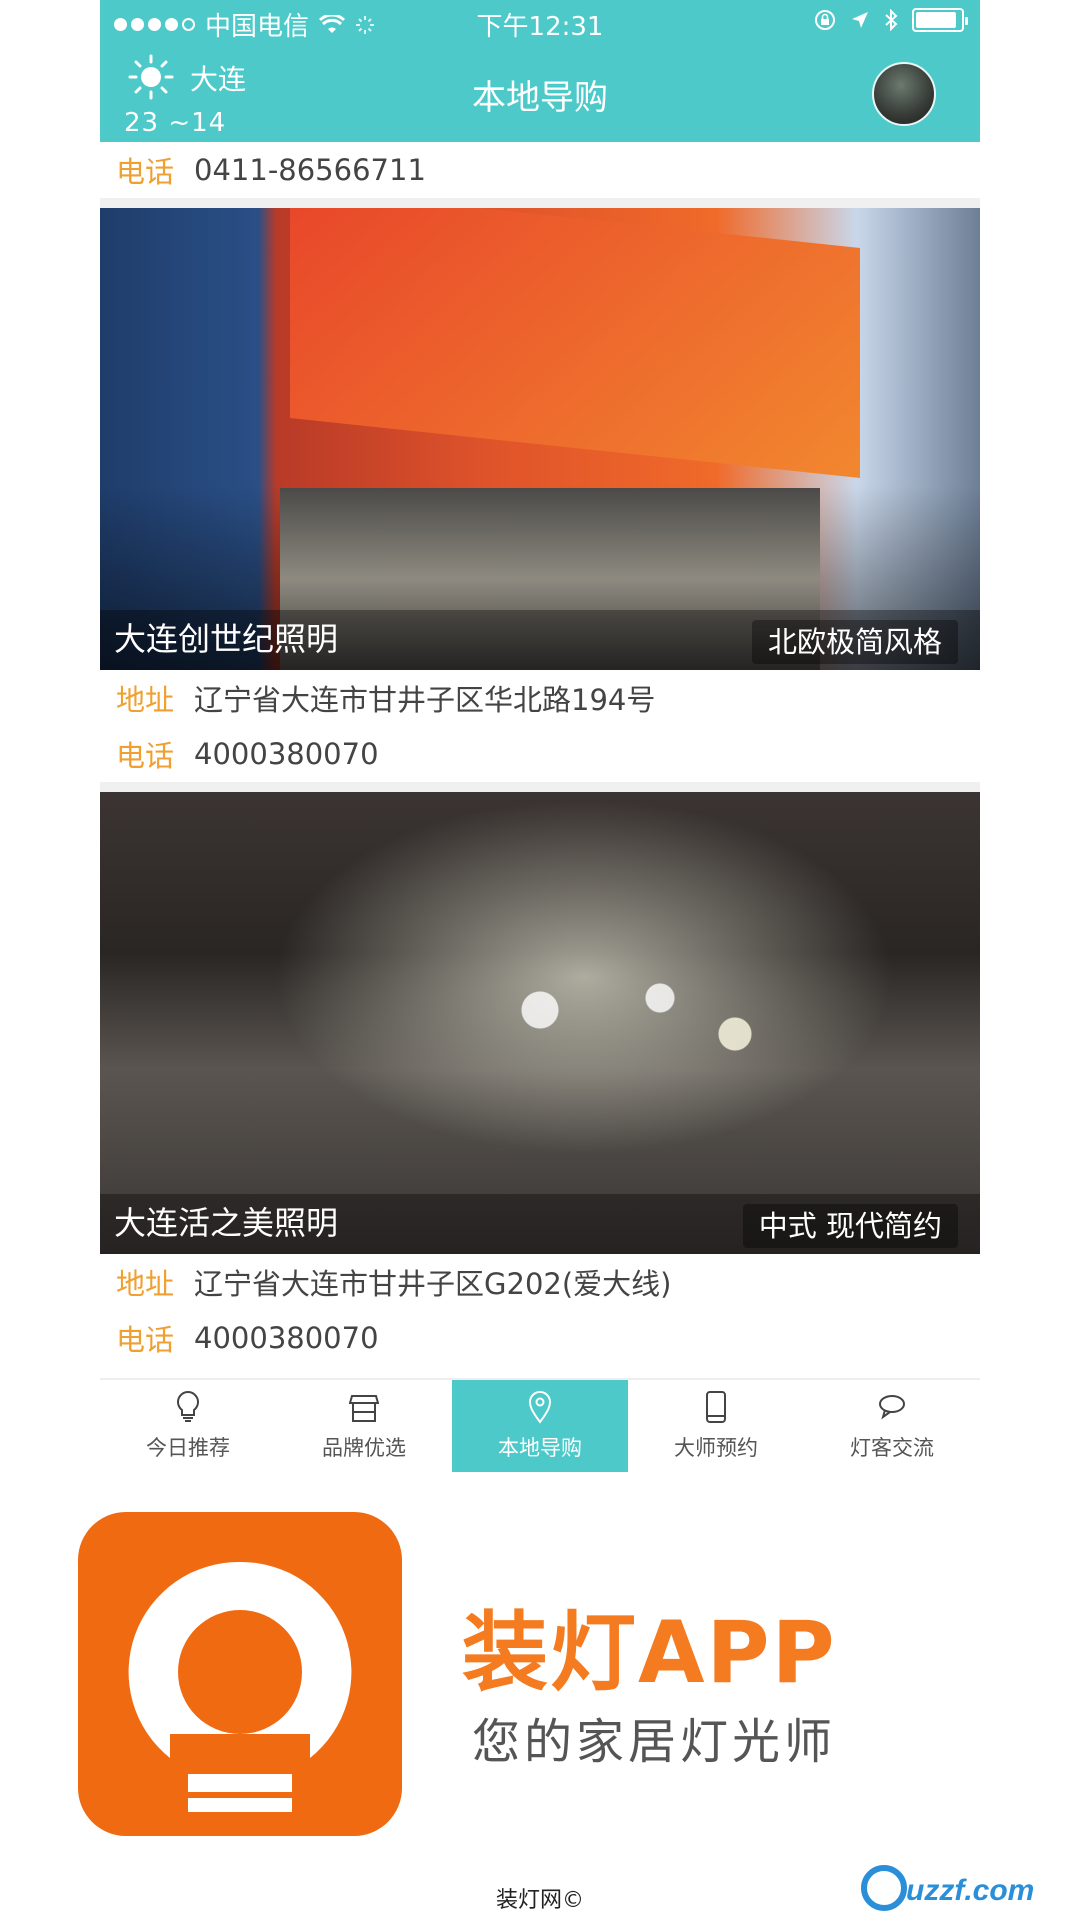 This screenshot has width=1080, height=1920. I want to click on site-badge-text: uzzf.com, so click(970, 1890).